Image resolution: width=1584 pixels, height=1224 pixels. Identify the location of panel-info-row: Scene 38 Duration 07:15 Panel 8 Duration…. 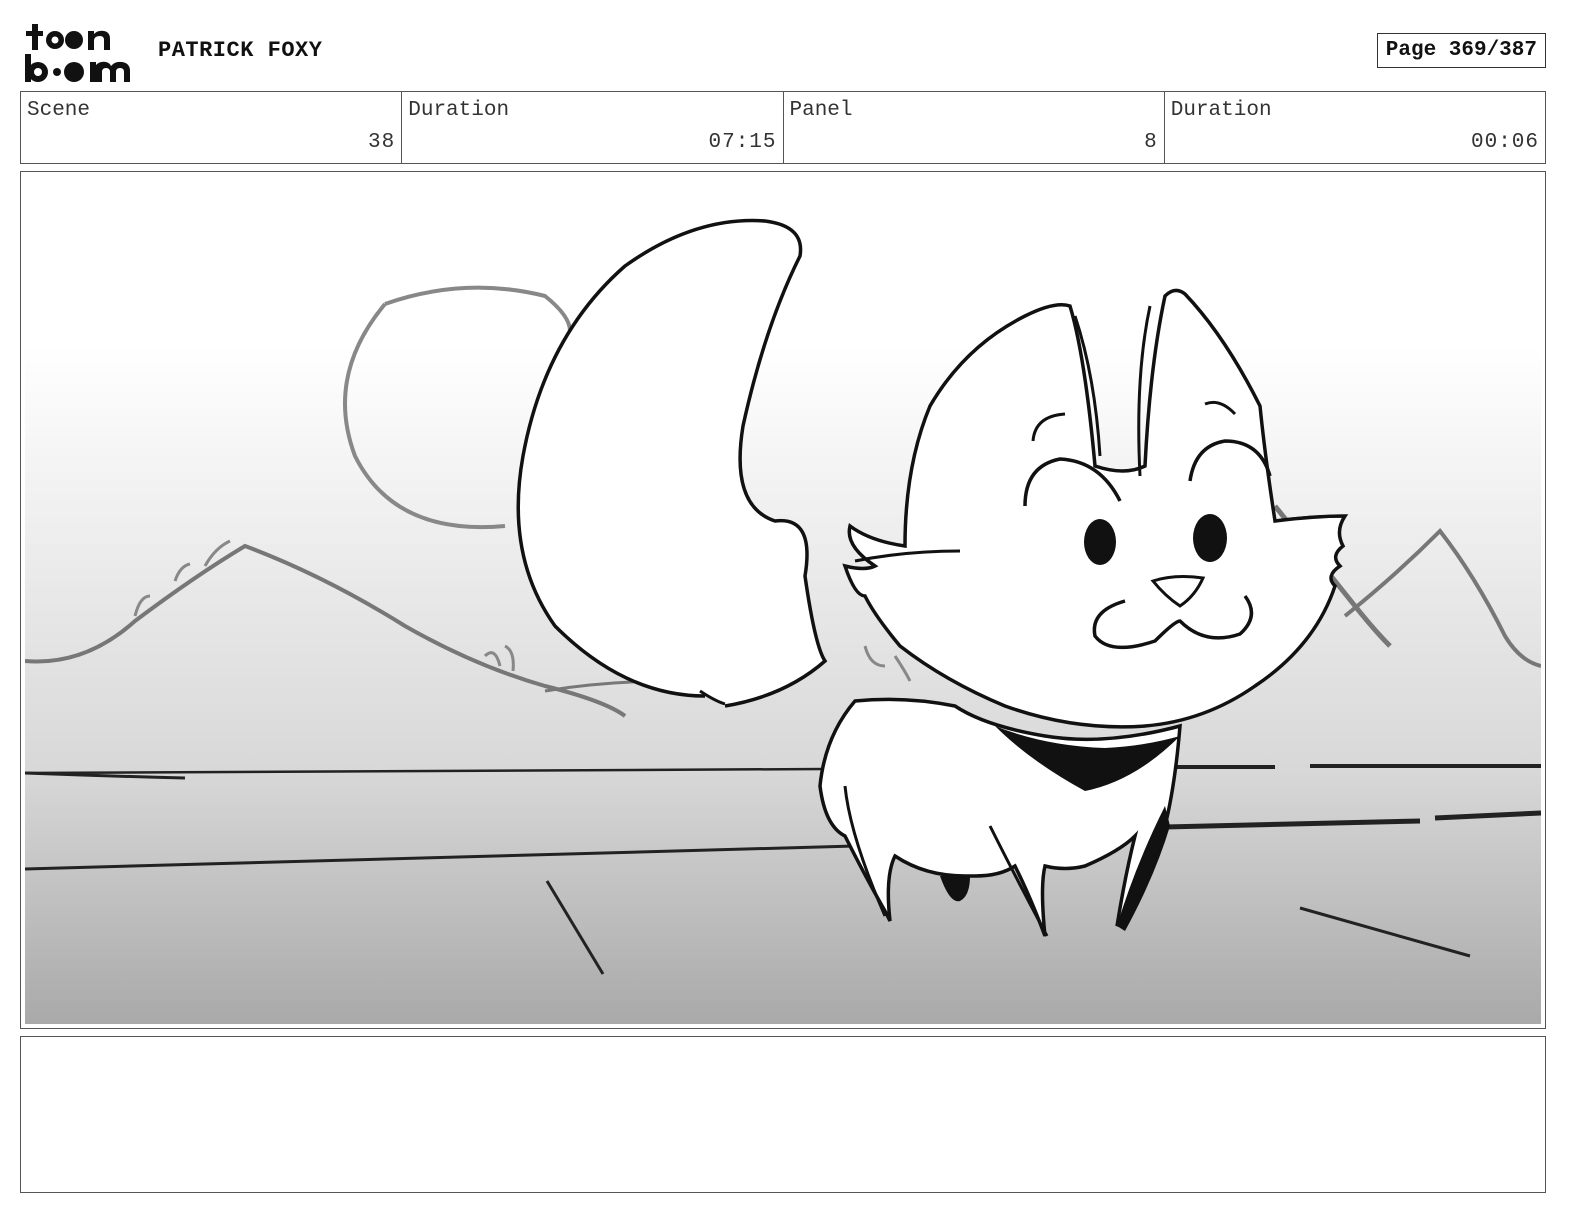
(783, 127).